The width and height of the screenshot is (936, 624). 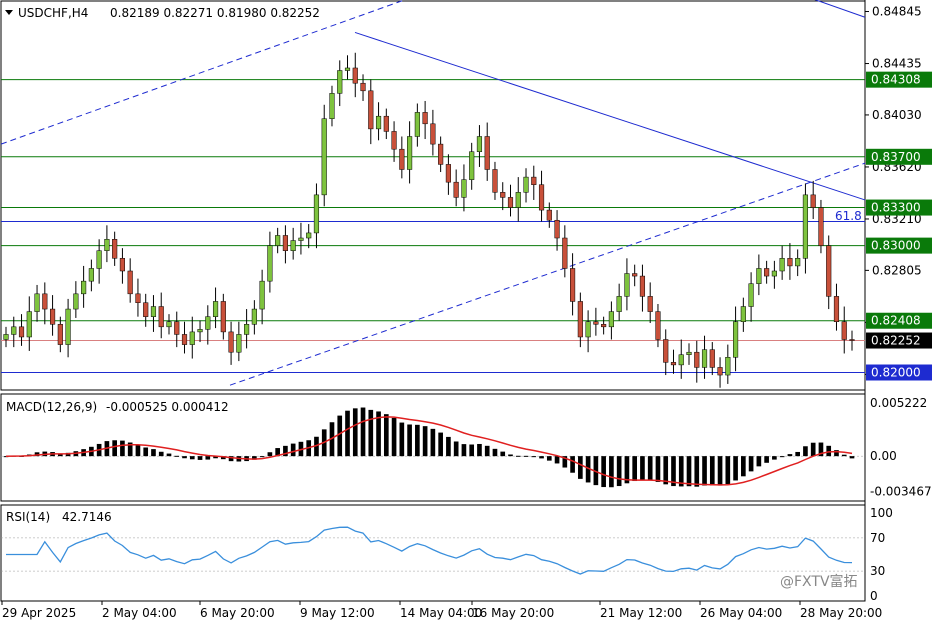 I want to click on symbol-timeframe: USDCHF,H4, so click(x=53, y=13).